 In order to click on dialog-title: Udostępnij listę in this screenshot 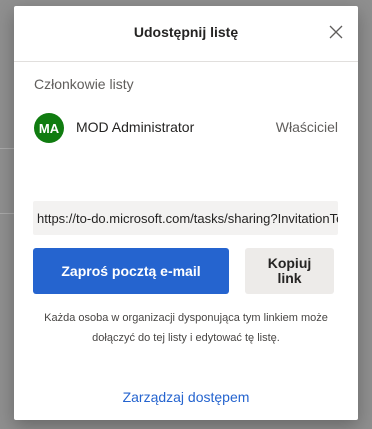, I will do `click(186, 32)`.